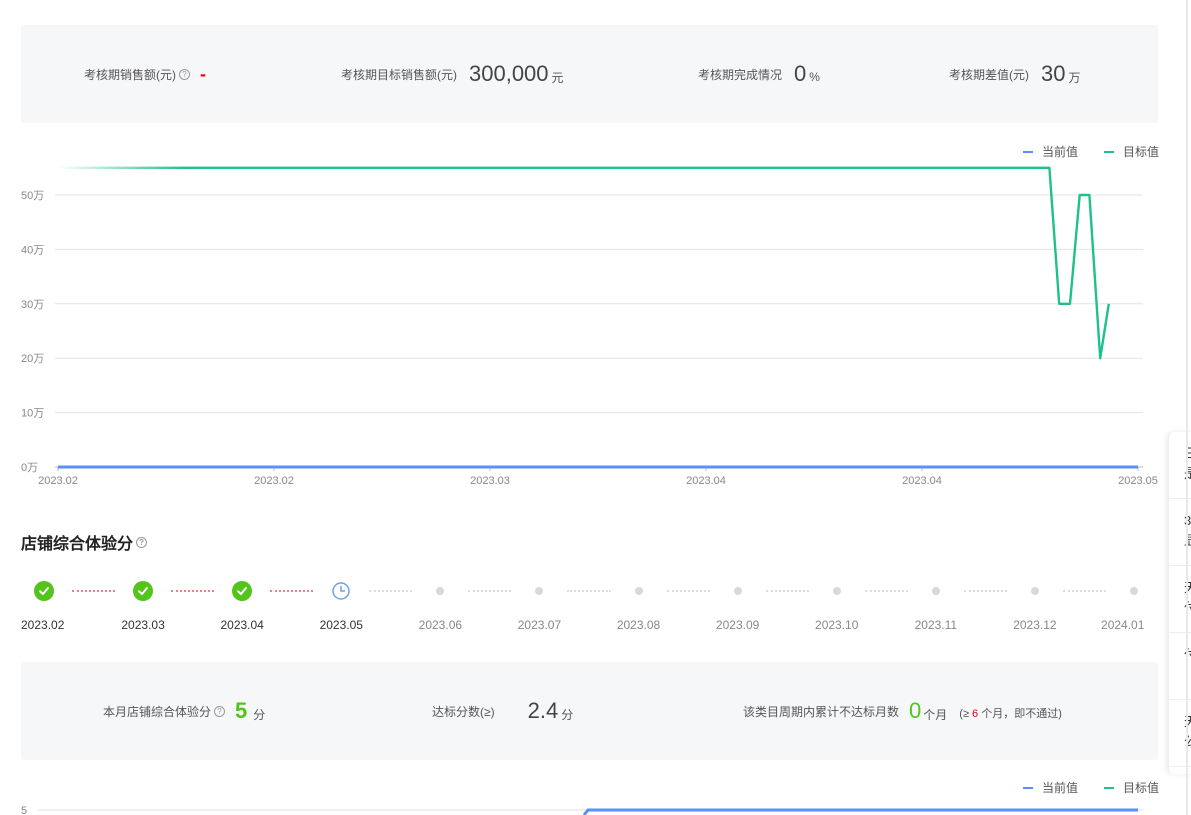  I want to click on chart2-series: 5, so click(582, 810).